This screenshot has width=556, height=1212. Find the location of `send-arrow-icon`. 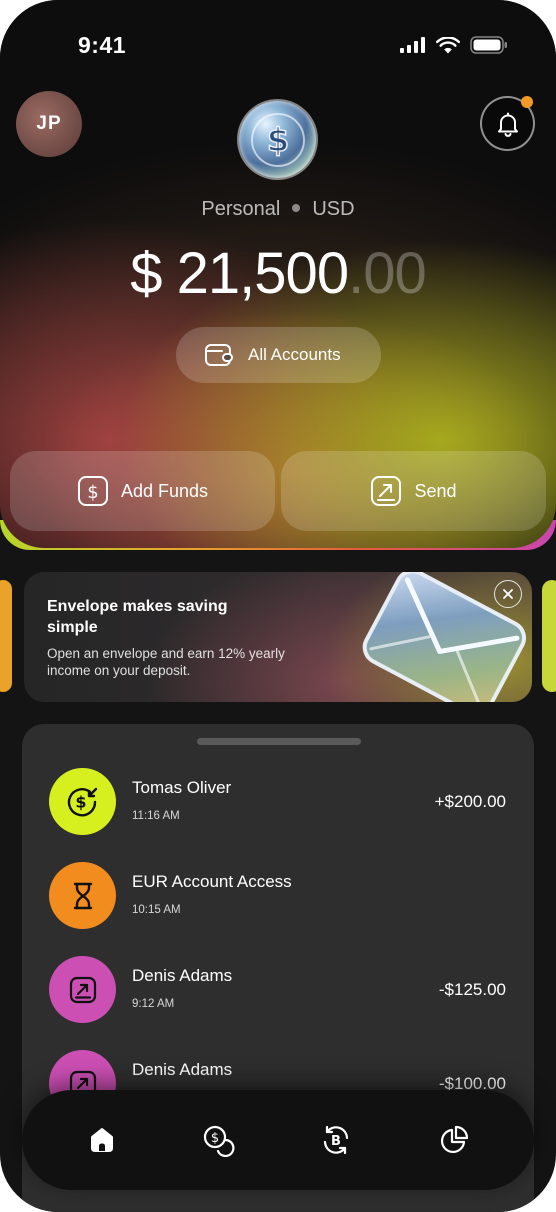

send-arrow-icon is located at coordinates (82, 989).